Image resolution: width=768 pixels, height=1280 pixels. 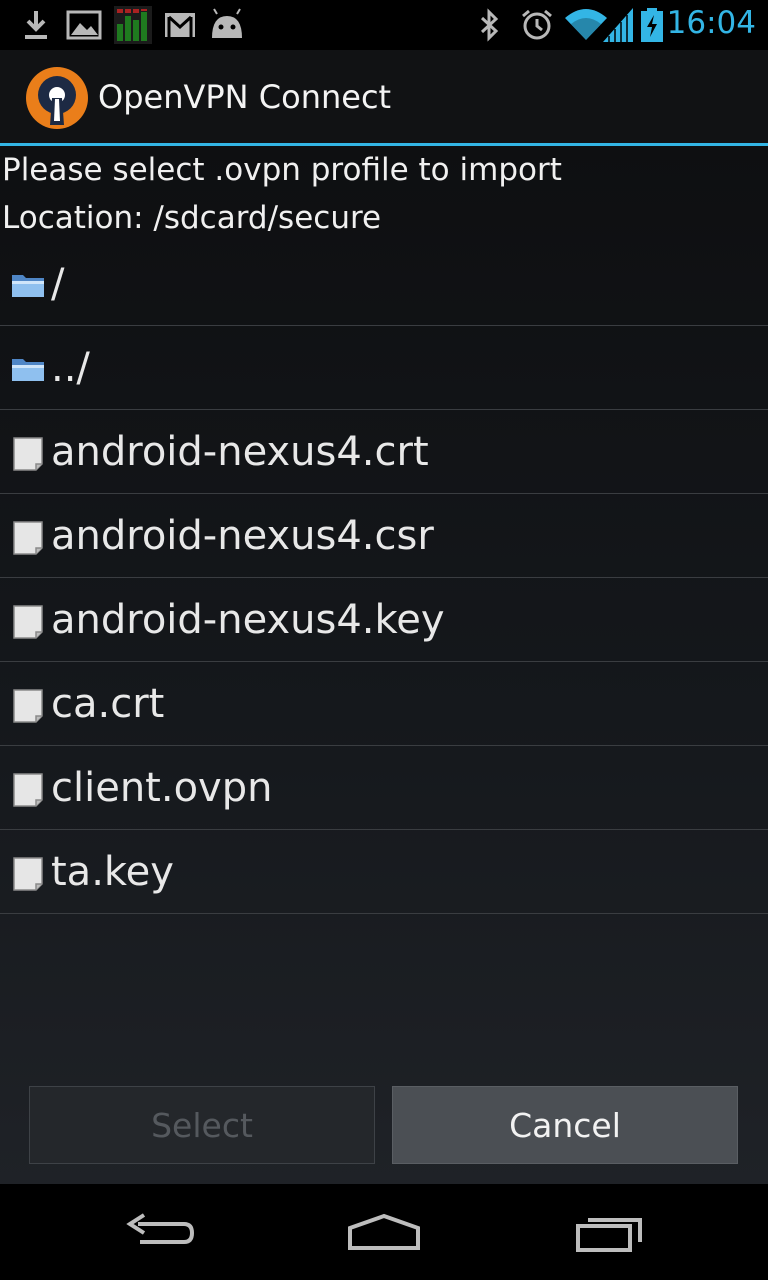 What do you see at coordinates (610, 1232) in the screenshot?
I see `recent-apps-icon` at bounding box center [610, 1232].